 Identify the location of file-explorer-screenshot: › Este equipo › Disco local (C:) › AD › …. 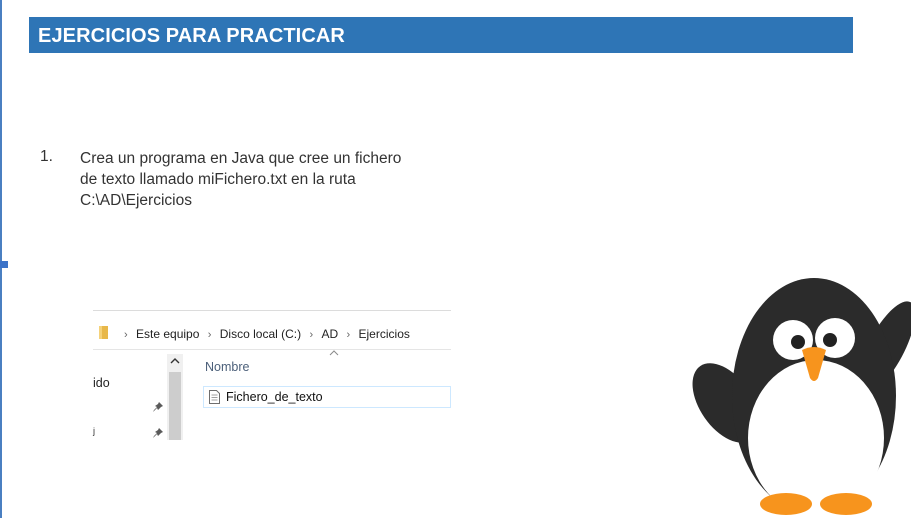
(272, 375).